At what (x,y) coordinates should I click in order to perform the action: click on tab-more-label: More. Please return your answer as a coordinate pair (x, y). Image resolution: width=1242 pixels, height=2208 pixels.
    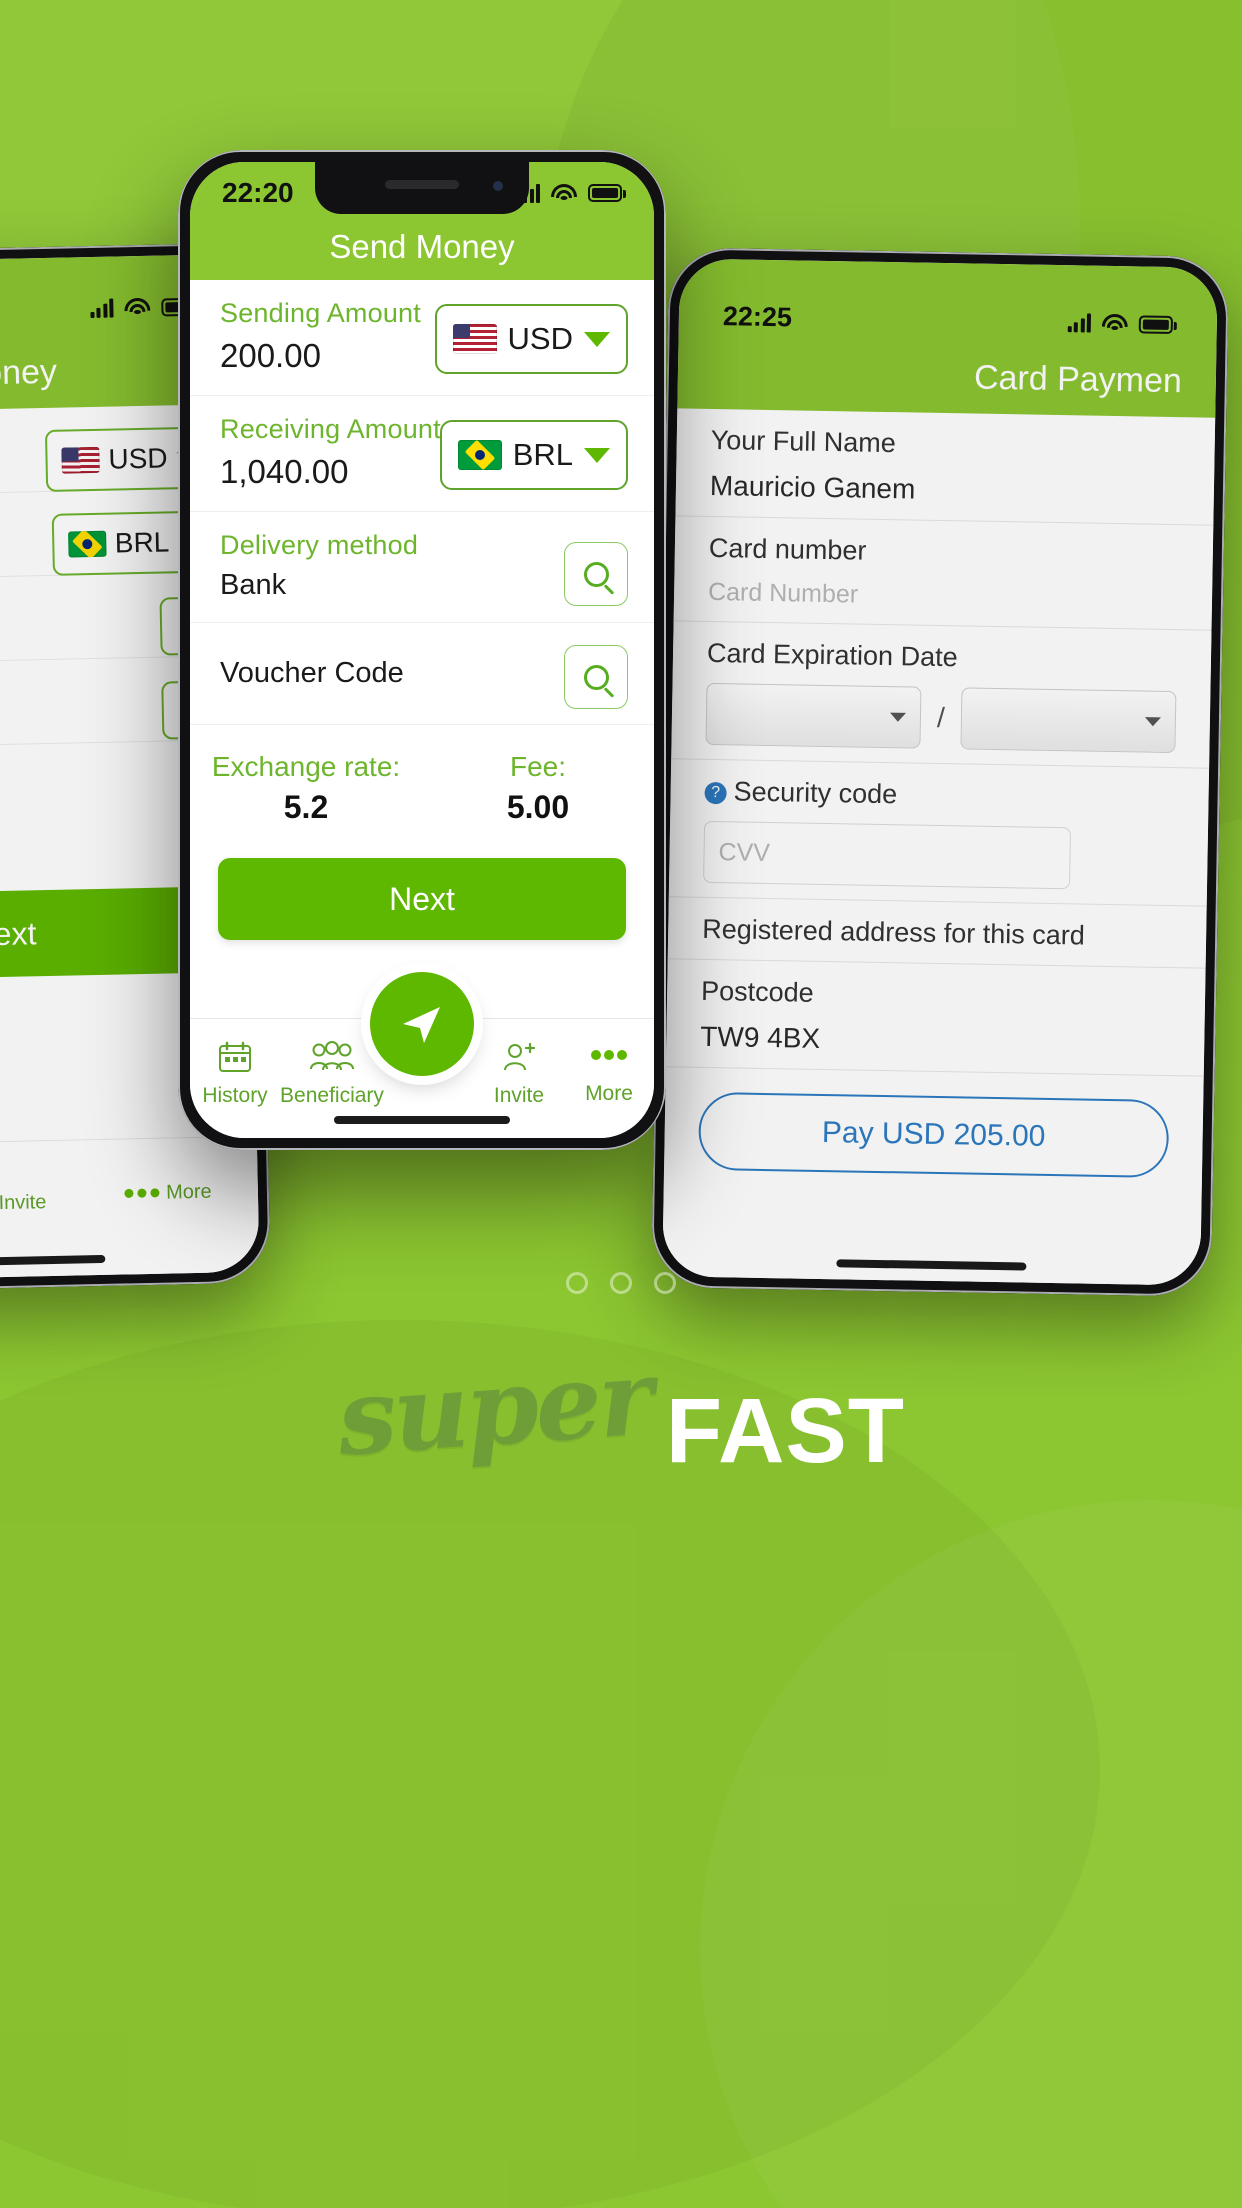
    Looking at the image, I should click on (609, 1093).